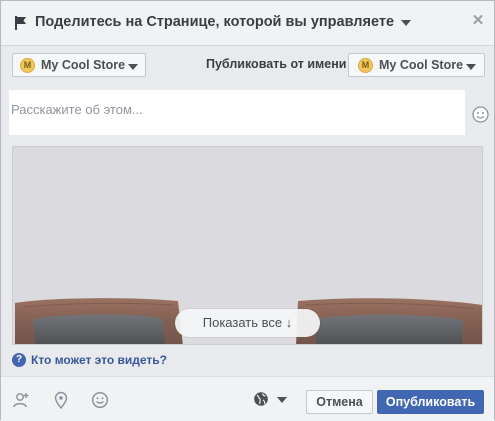 The image size is (495, 421). I want to click on audience-selector, so click(273, 400).